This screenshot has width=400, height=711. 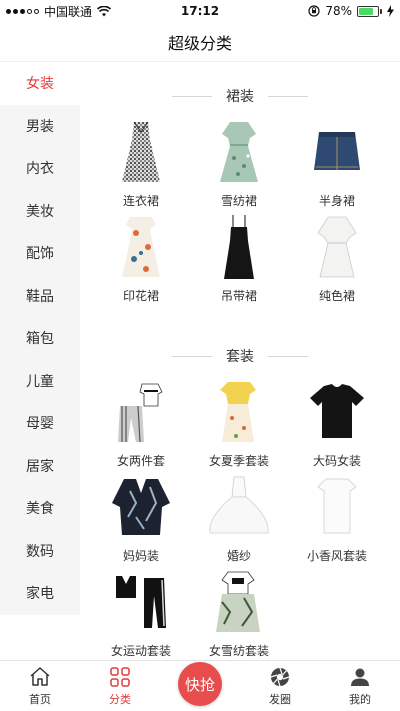 What do you see at coordinates (40, 676) in the screenshot?
I see `home-icon` at bounding box center [40, 676].